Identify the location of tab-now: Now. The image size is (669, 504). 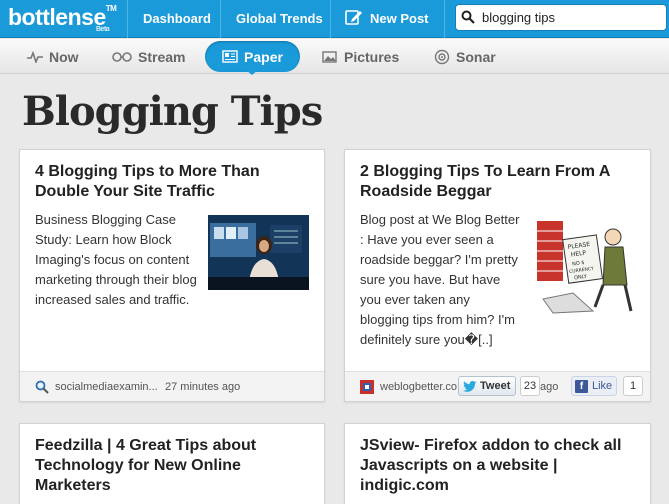
(53, 57).